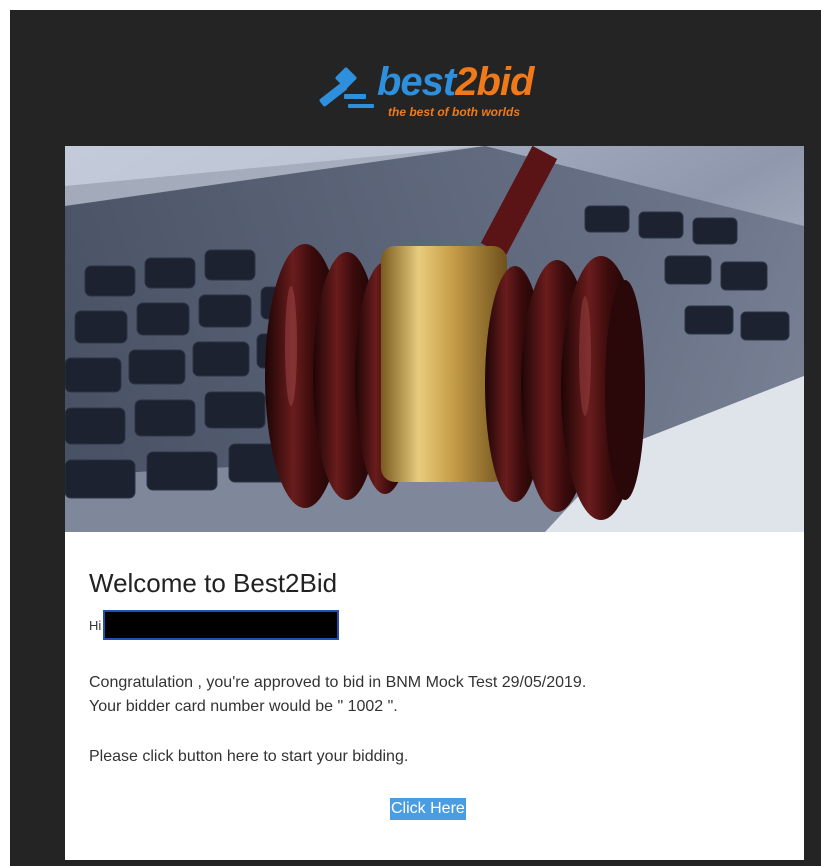  What do you see at coordinates (213, 583) in the screenshot?
I see `welcome-heading: Welcome to Best2Bid` at bounding box center [213, 583].